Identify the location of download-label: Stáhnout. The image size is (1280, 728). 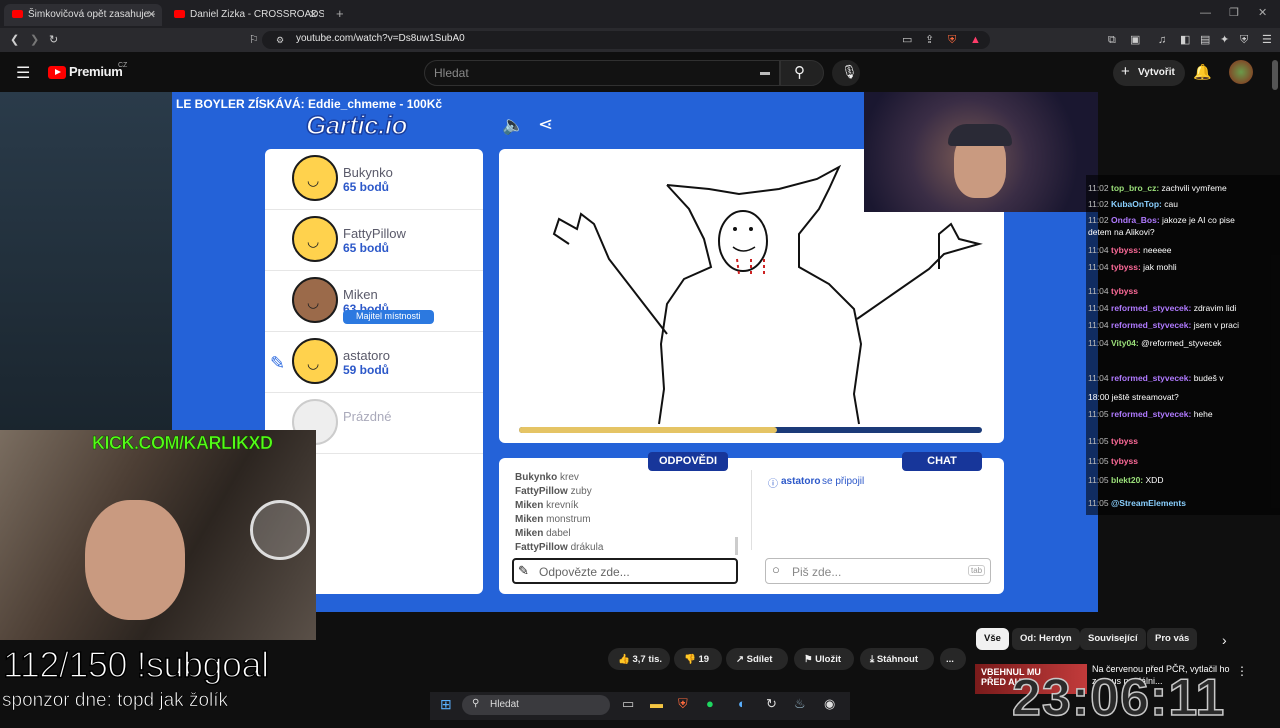
(897, 659).